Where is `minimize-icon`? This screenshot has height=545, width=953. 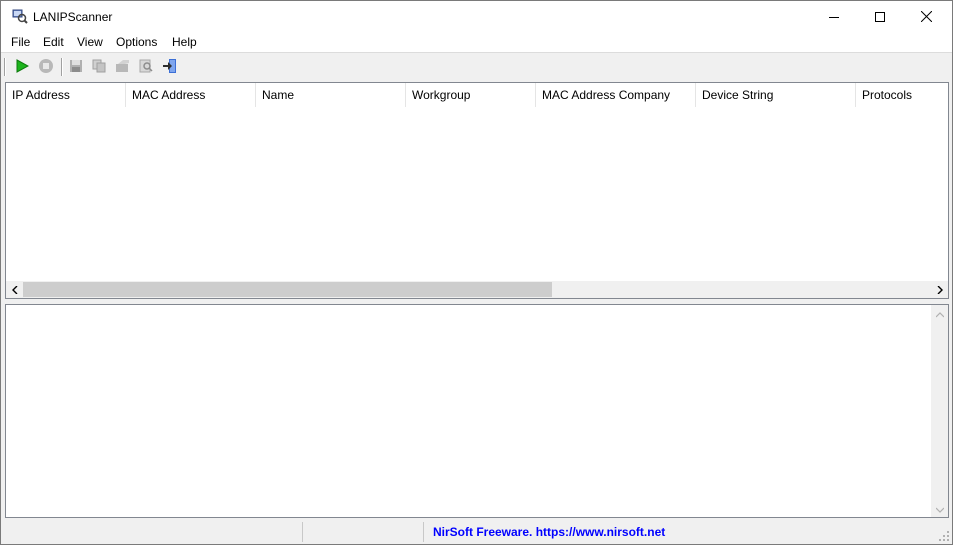
minimize-icon is located at coordinates (834, 17).